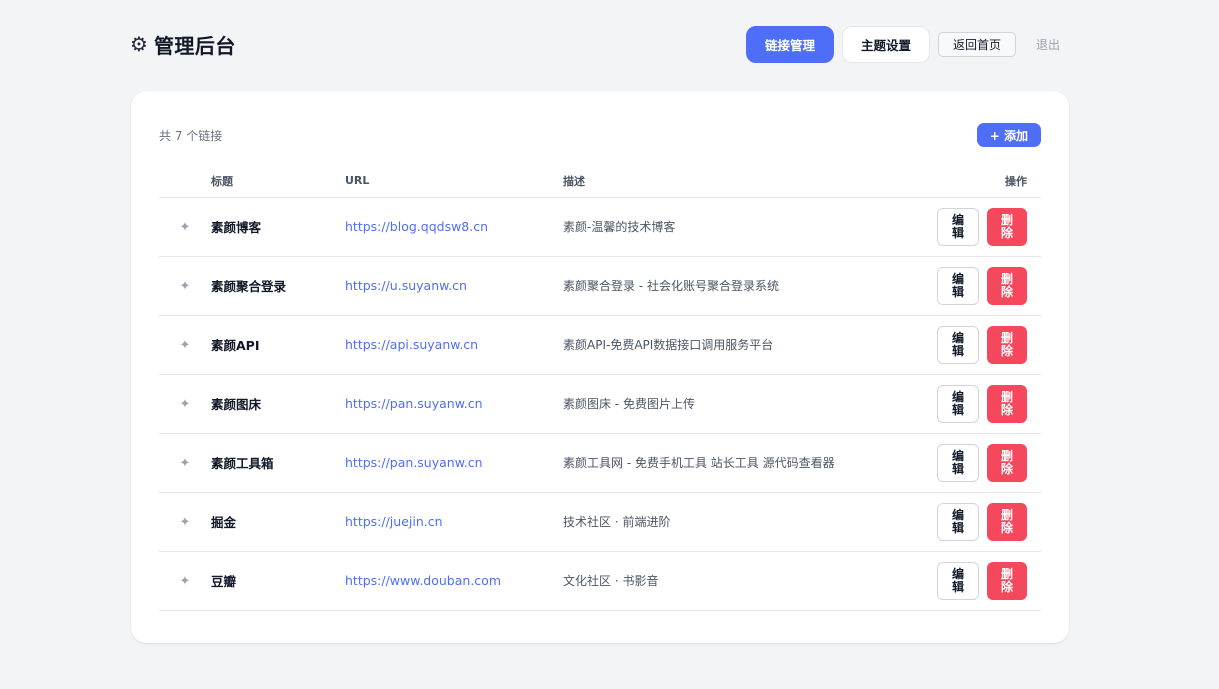 The image size is (1219, 689). What do you see at coordinates (629, 404) in the screenshot?
I see `link-description: 素颜图床 - 免费图片上传` at bounding box center [629, 404].